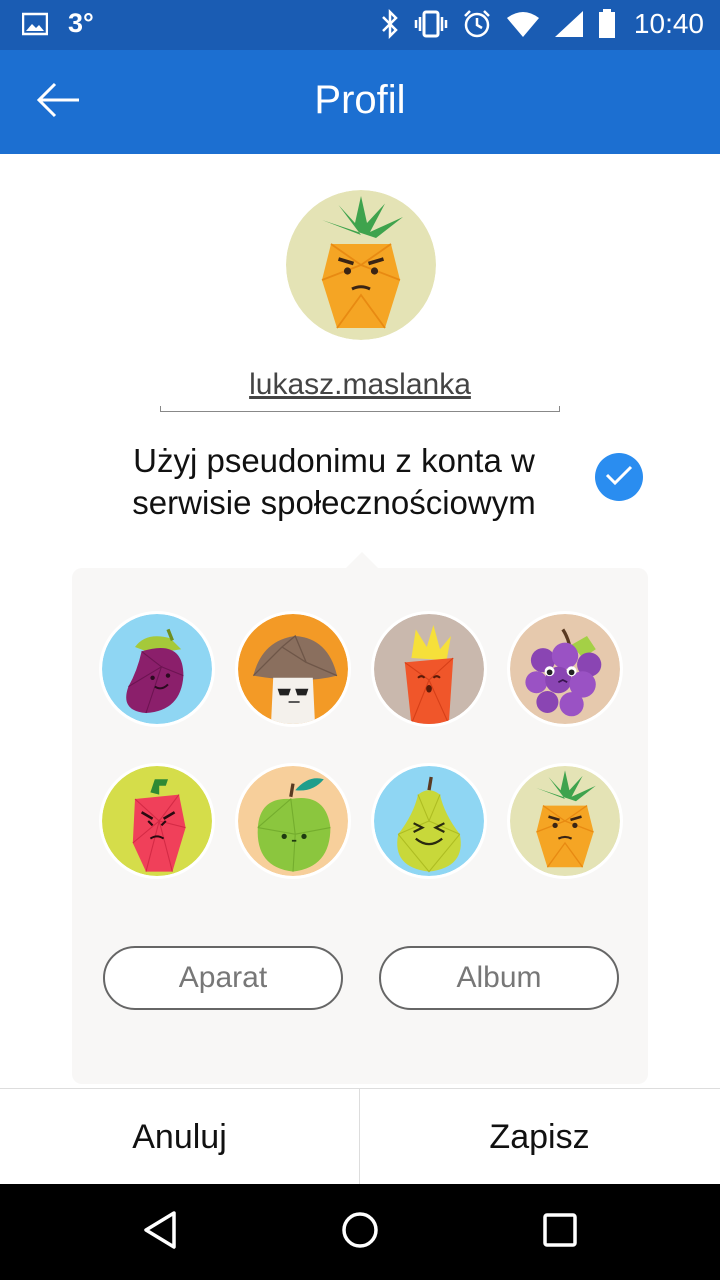 The width and height of the screenshot is (720, 1280). What do you see at coordinates (360, 409) in the screenshot?
I see `username-underline` at bounding box center [360, 409].